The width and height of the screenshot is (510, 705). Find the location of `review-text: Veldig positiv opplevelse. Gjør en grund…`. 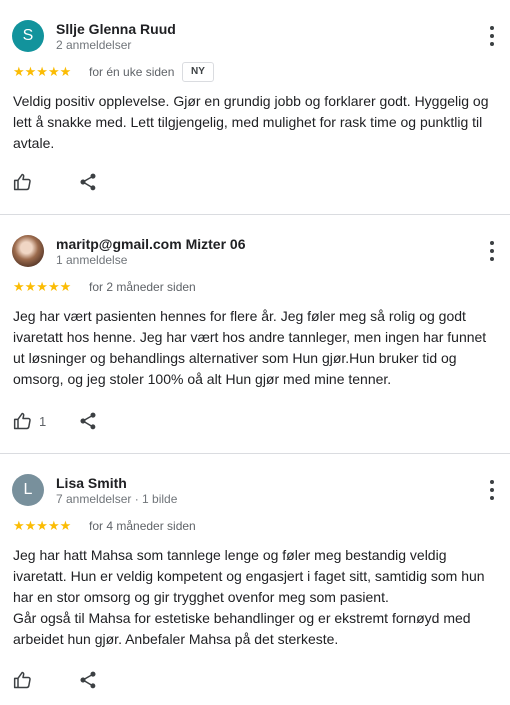

review-text: Veldig positiv opplevelse. Gjør en grund… is located at coordinates (256, 122).